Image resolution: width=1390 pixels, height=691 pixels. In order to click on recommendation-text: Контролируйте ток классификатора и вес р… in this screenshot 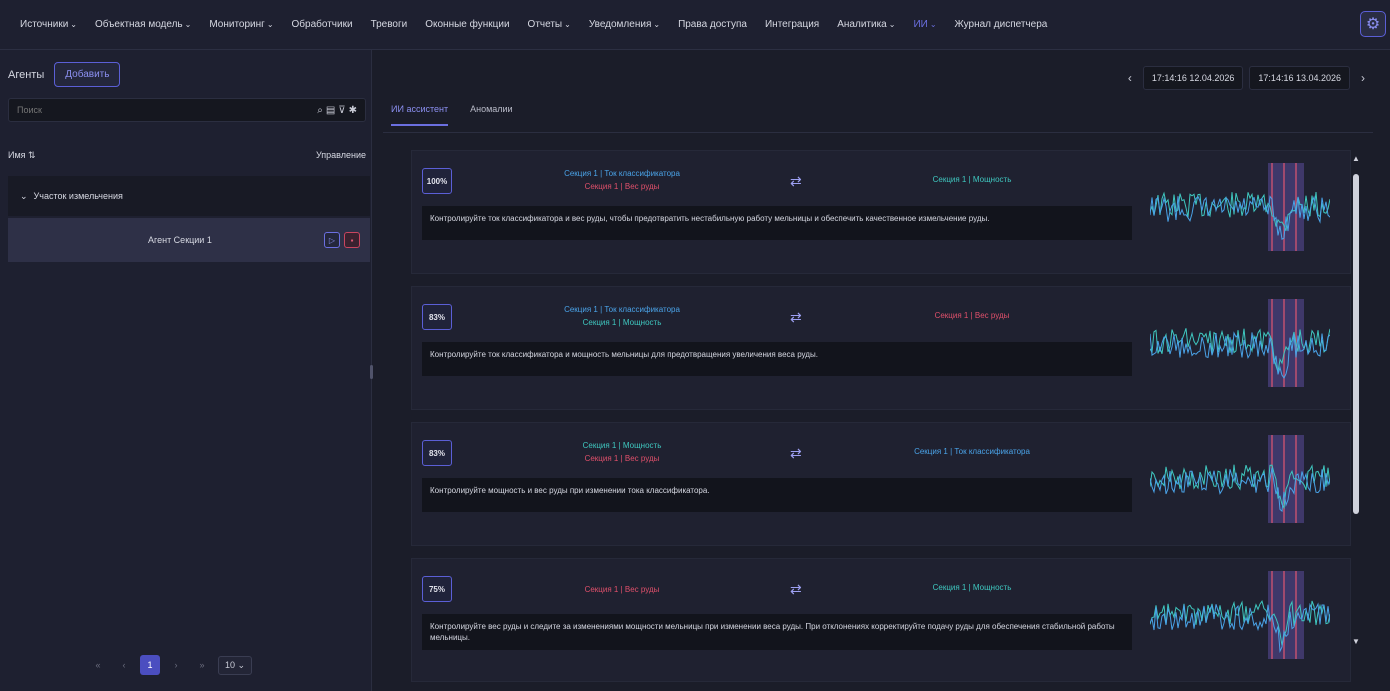, I will do `click(777, 223)`.